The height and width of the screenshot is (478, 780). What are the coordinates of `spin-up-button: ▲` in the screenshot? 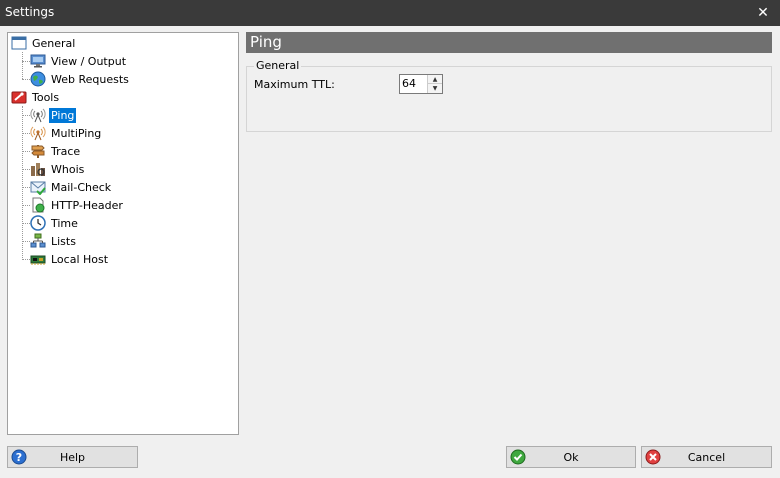 It's located at (435, 79).